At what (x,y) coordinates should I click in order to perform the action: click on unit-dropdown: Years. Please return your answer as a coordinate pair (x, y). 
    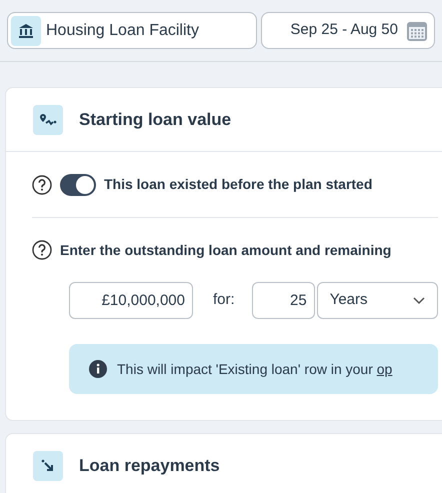
    Looking at the image, I should click on (377, 300).